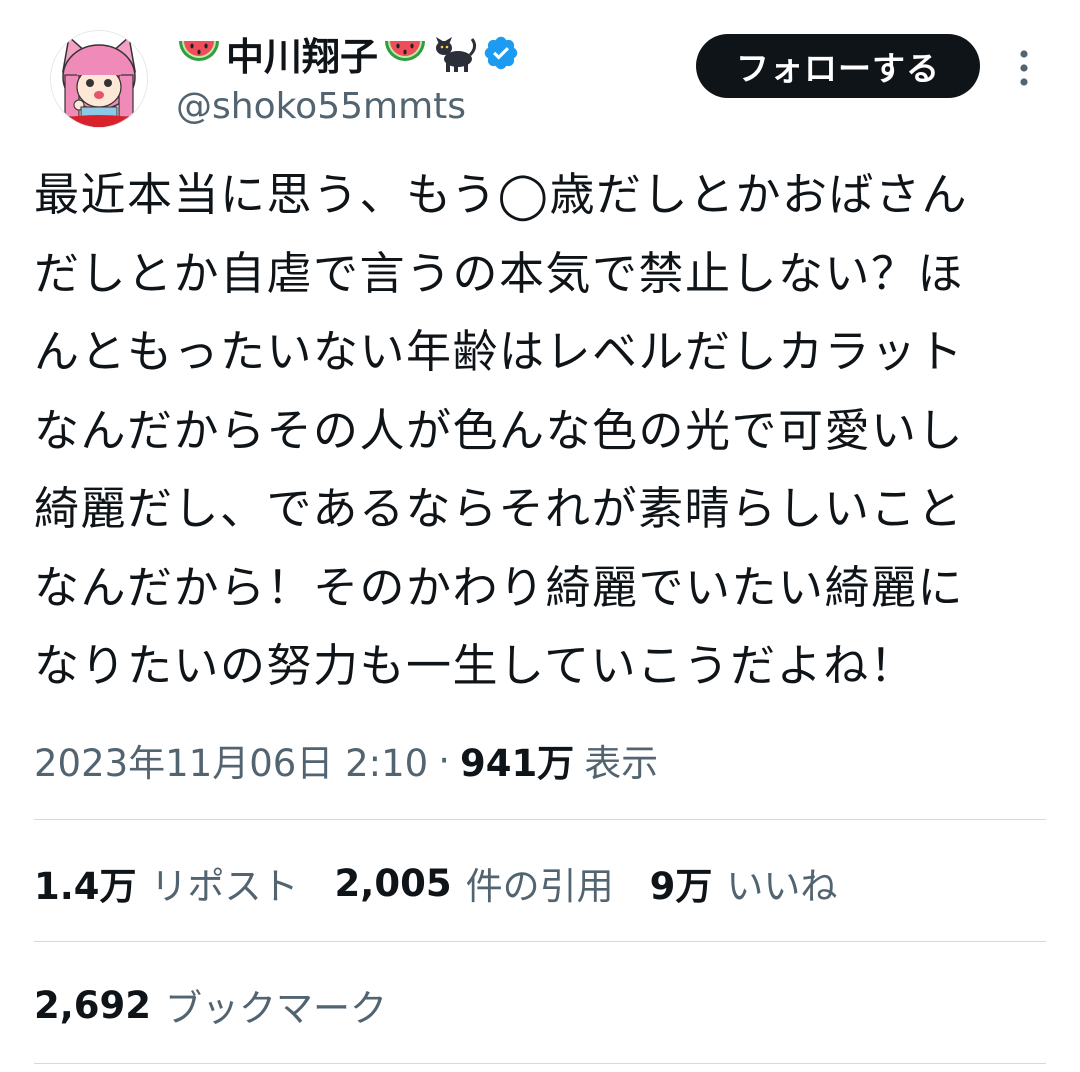  I want to click on author-handle: @shoko55mmts, so click(348, 106).